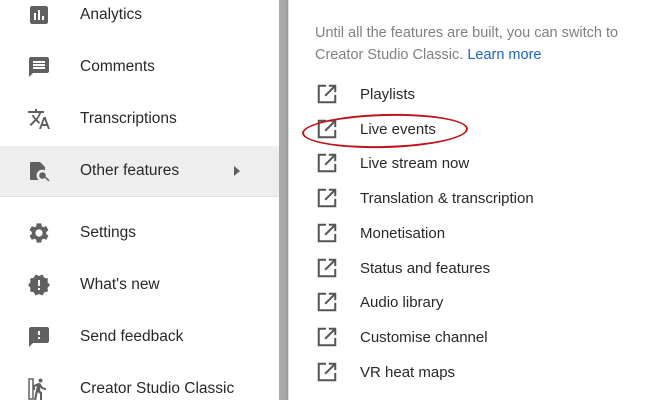 This screenshot has width=650, height=400. I want to click on sidebar-item-label: Creator Studio Classic, so click(157, 388).